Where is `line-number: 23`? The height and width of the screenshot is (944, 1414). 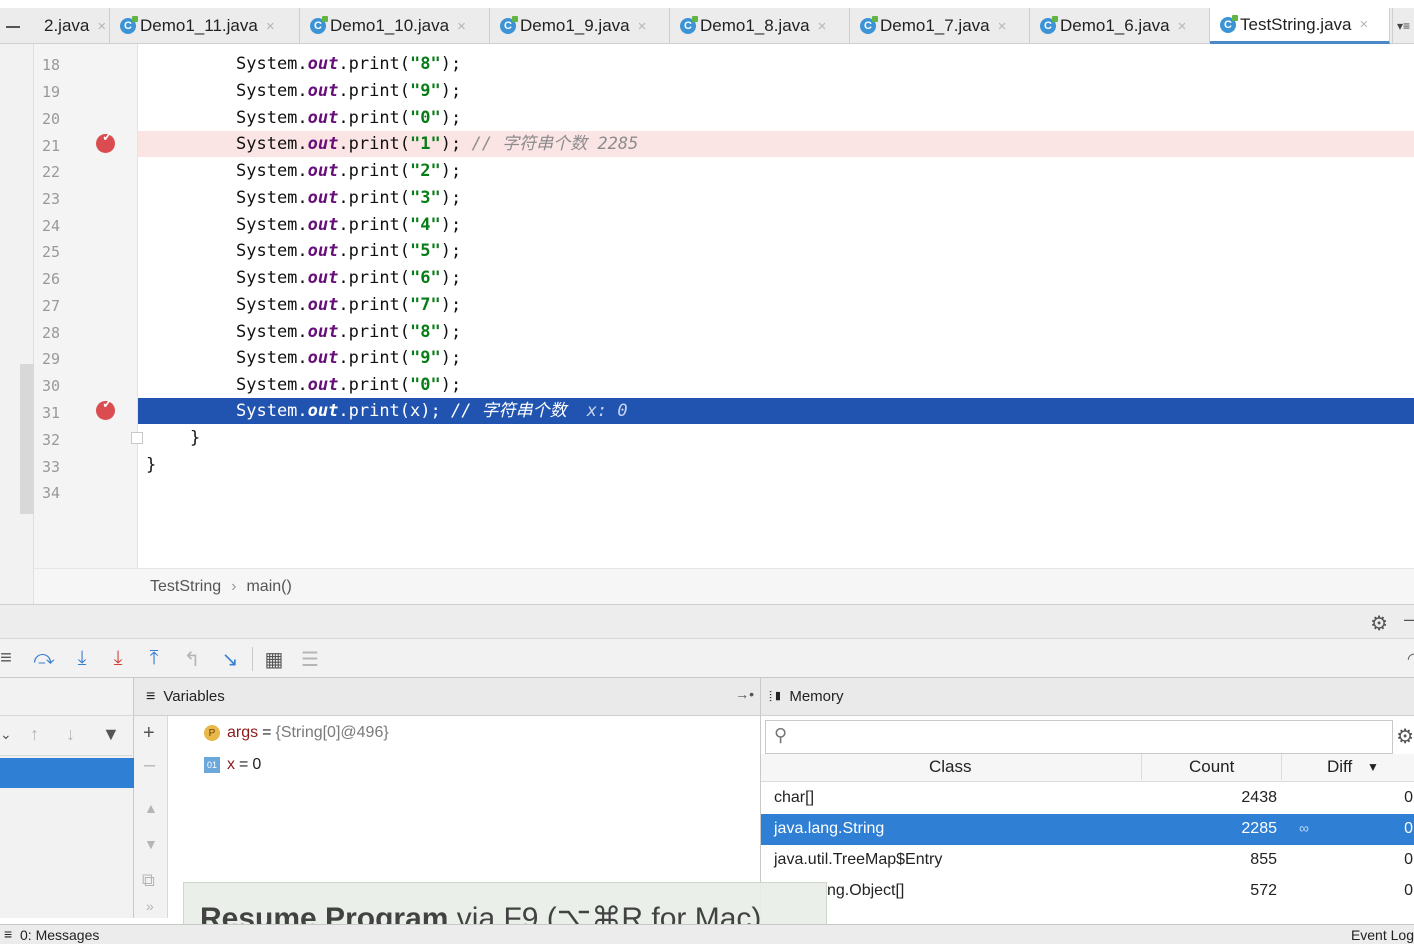
line-number: 23 is located at coordinates (51, 199).